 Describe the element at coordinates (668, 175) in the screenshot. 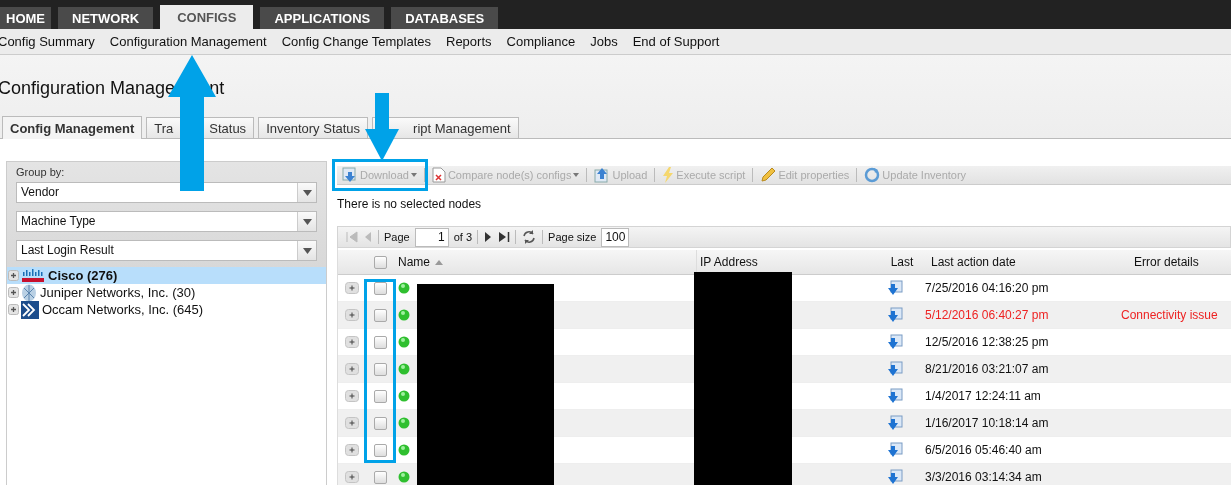

I see `lightning-icon` at that location.